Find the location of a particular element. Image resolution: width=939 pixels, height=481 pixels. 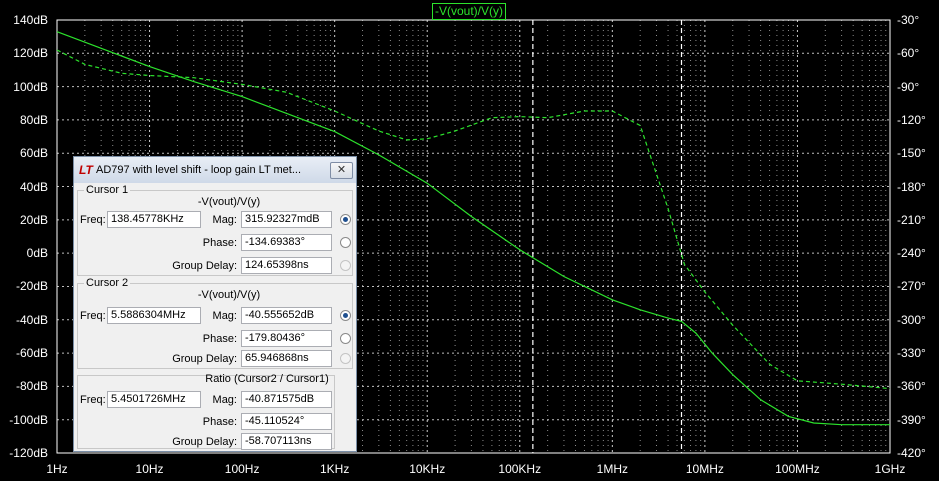

x-tick-label: 1GHz is located at coordinates (890, 469).